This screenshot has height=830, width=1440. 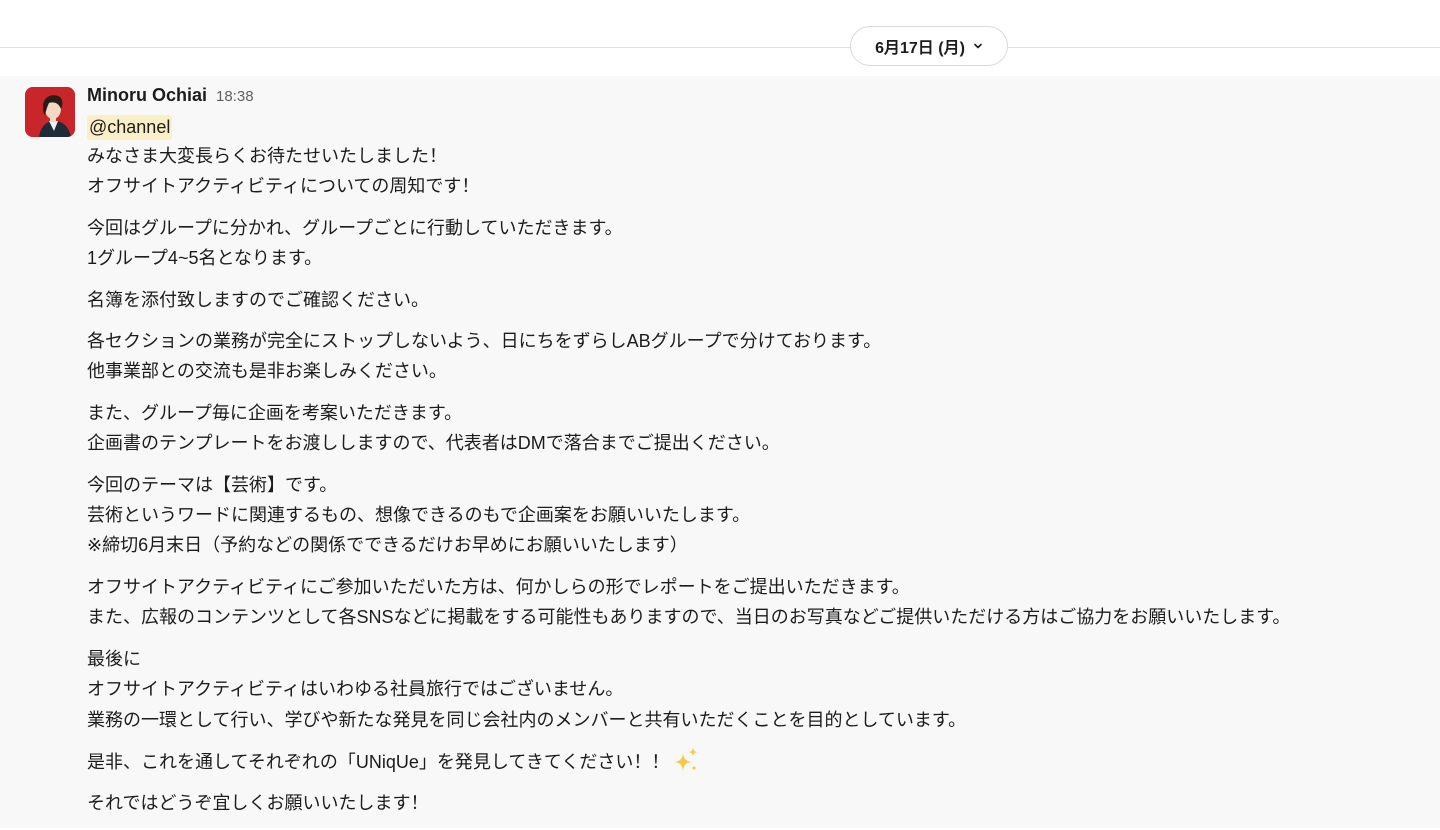 What do you see at coordinates (114, 658) in the screenshot?
I see `message-line: 最後に` at bounding box center [114, 658].